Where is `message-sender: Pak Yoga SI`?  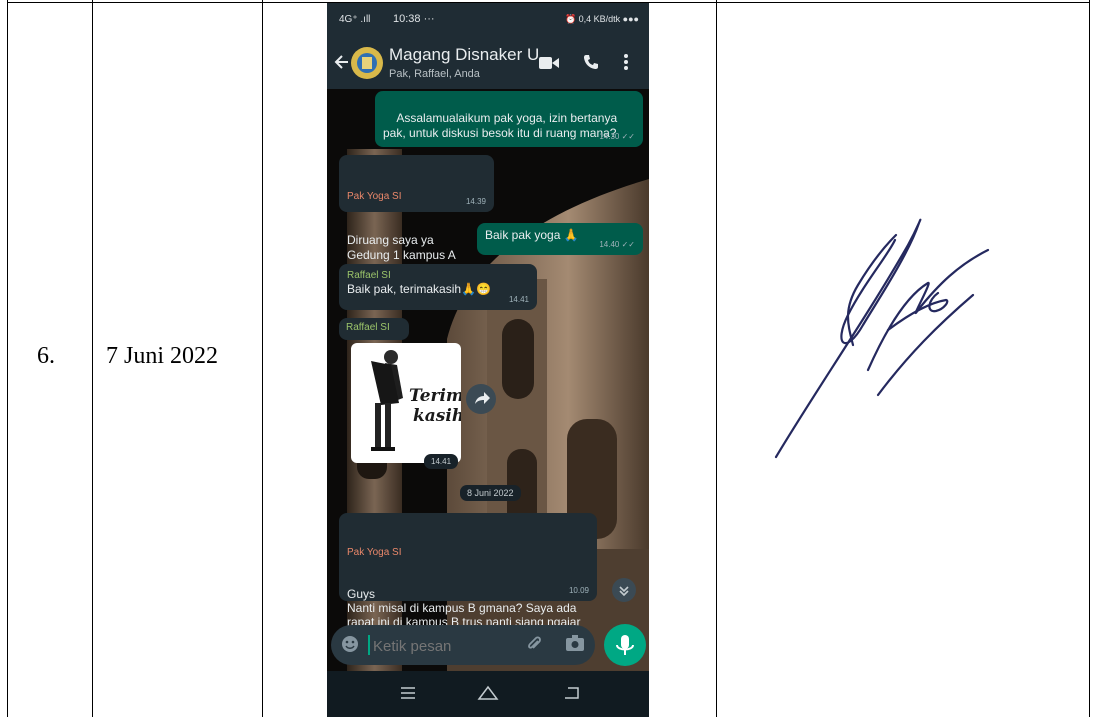 message-sender: Pak Yoga SI is located at coordinates (374, 552).